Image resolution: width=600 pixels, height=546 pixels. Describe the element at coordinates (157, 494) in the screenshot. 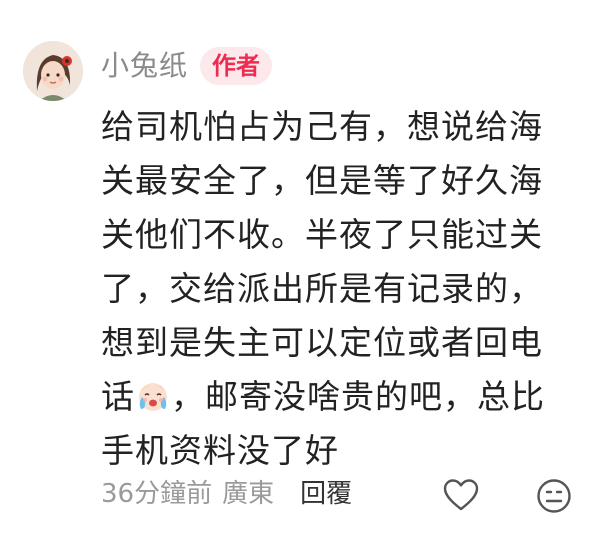

I see `comment-timestamp: 36分鐘前` at that location.